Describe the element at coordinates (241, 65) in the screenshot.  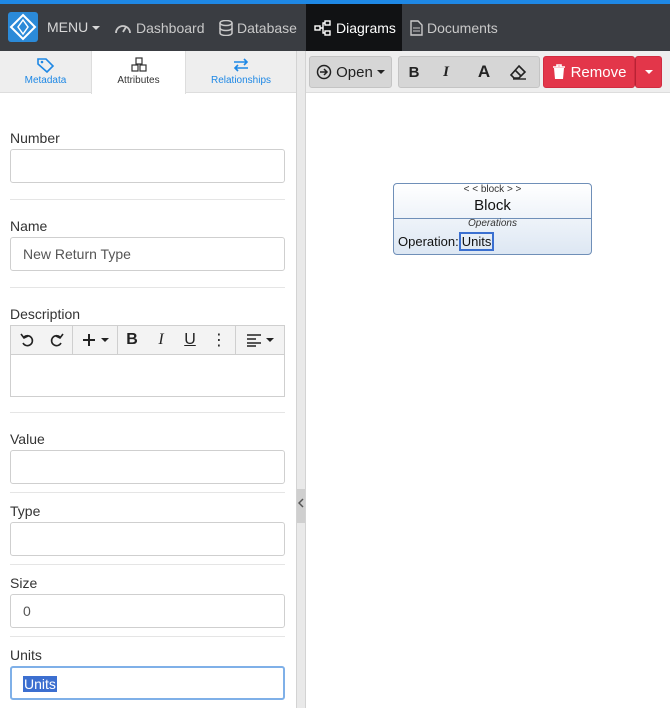
I see `arrows-exchange-icon` at that location.